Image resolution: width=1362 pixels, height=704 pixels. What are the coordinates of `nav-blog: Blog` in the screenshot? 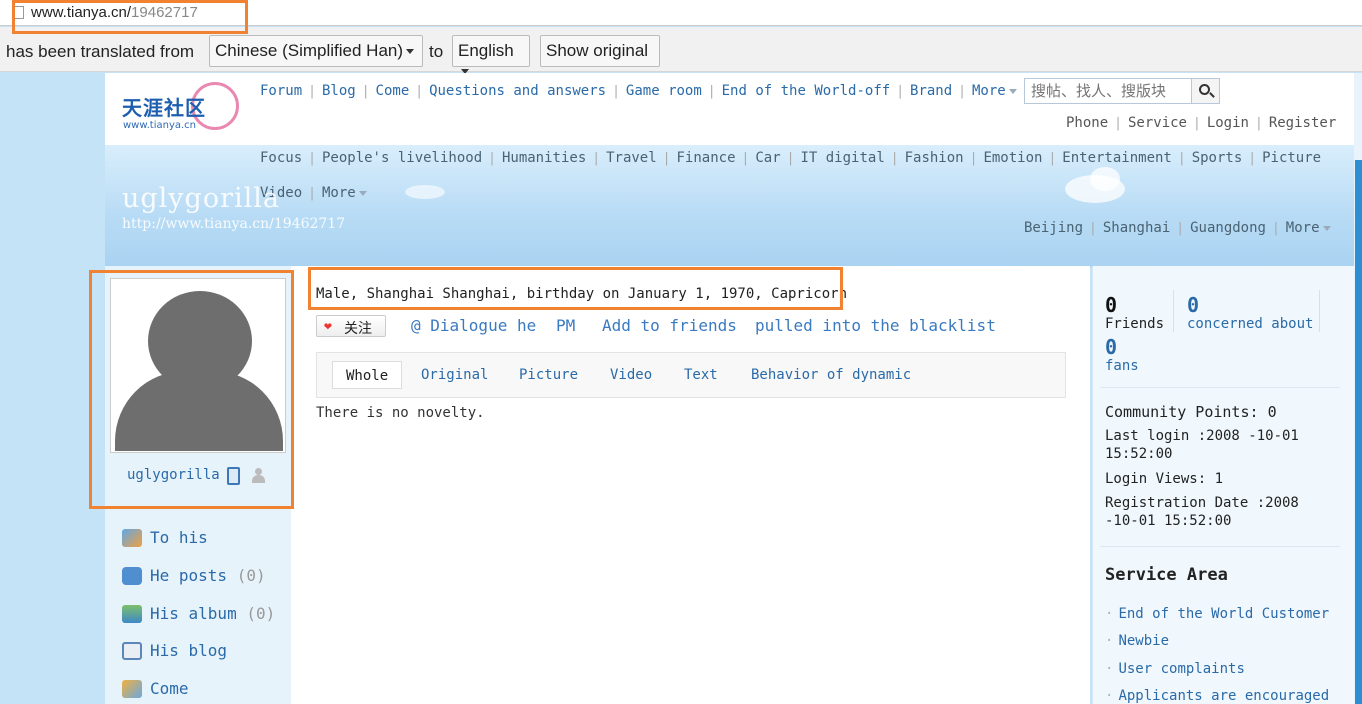 It's located at (339, 91).